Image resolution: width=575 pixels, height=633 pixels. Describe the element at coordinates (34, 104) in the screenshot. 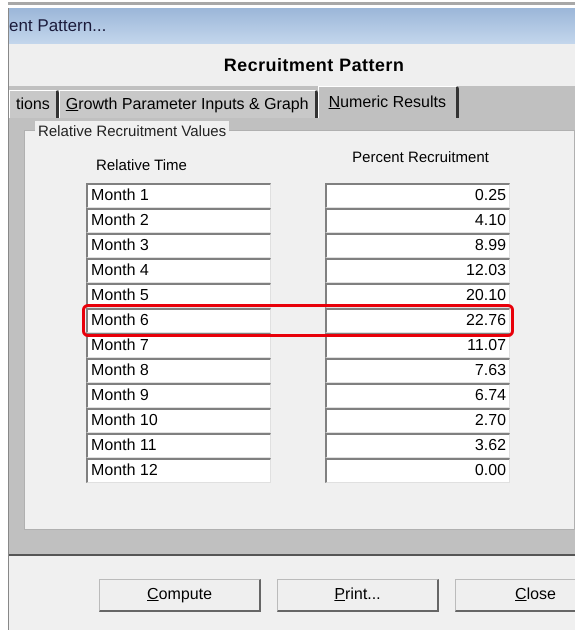

I see `tab: tions` at that location.